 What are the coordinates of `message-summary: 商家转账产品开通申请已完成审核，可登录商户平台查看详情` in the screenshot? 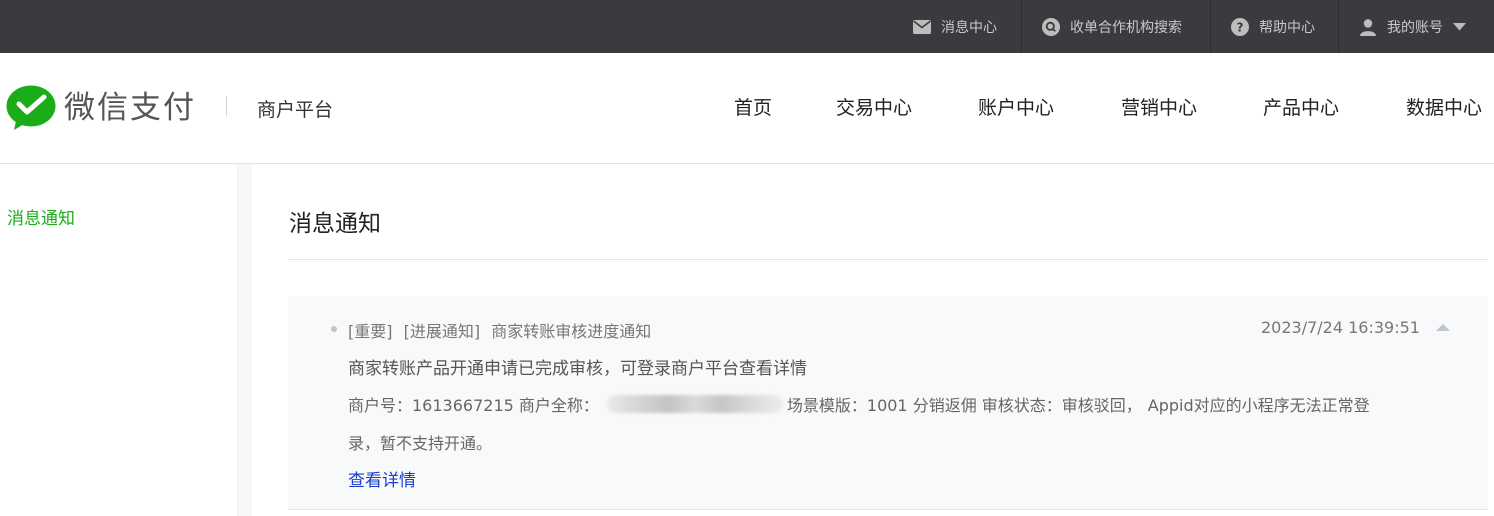 It's located at (577, 369).